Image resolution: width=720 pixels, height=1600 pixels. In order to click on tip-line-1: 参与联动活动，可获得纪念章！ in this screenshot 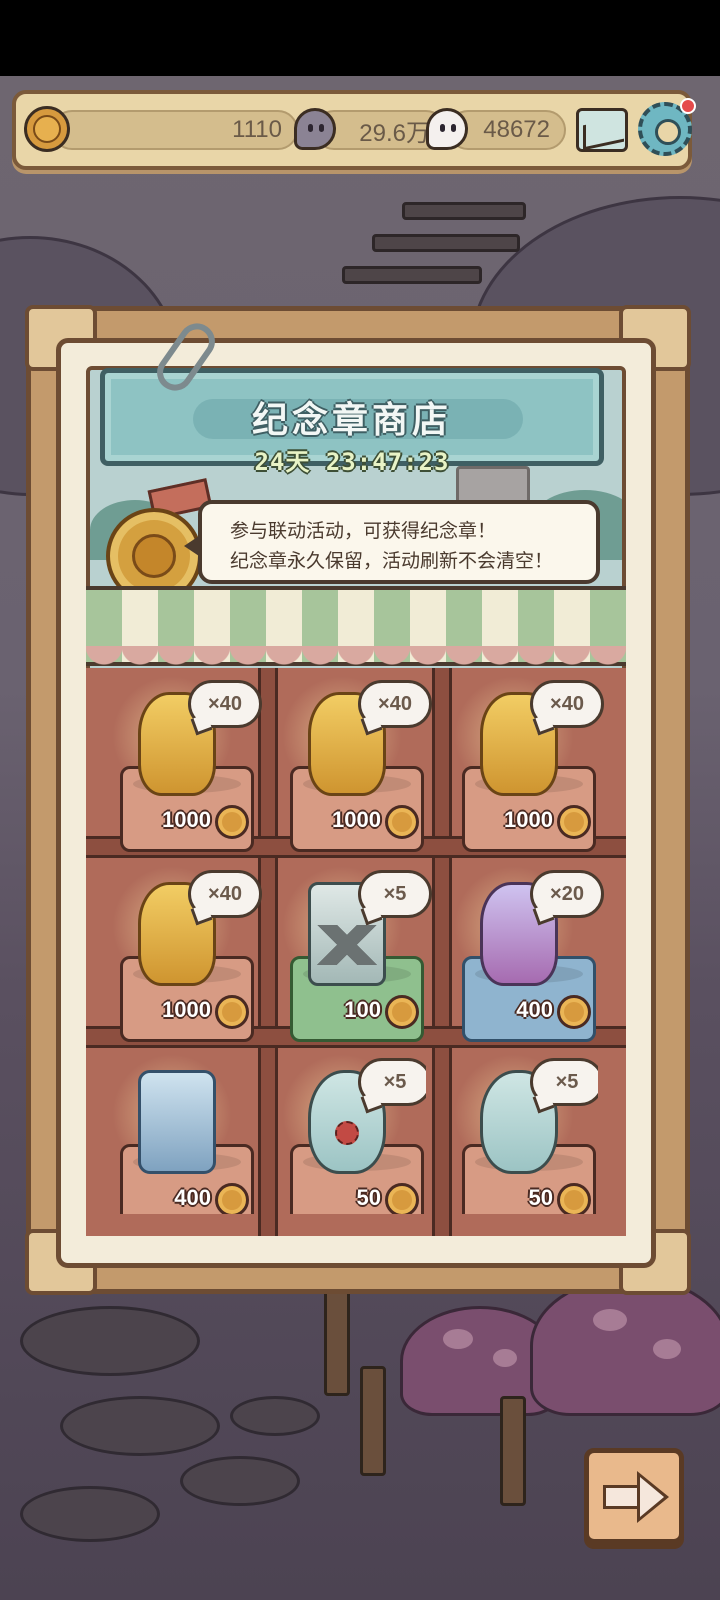, I will do `click(363, 531)`.